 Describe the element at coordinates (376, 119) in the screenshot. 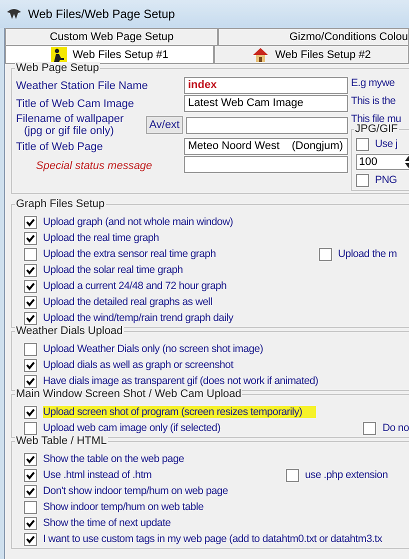

I see `hint-text: This file mu` at that location.